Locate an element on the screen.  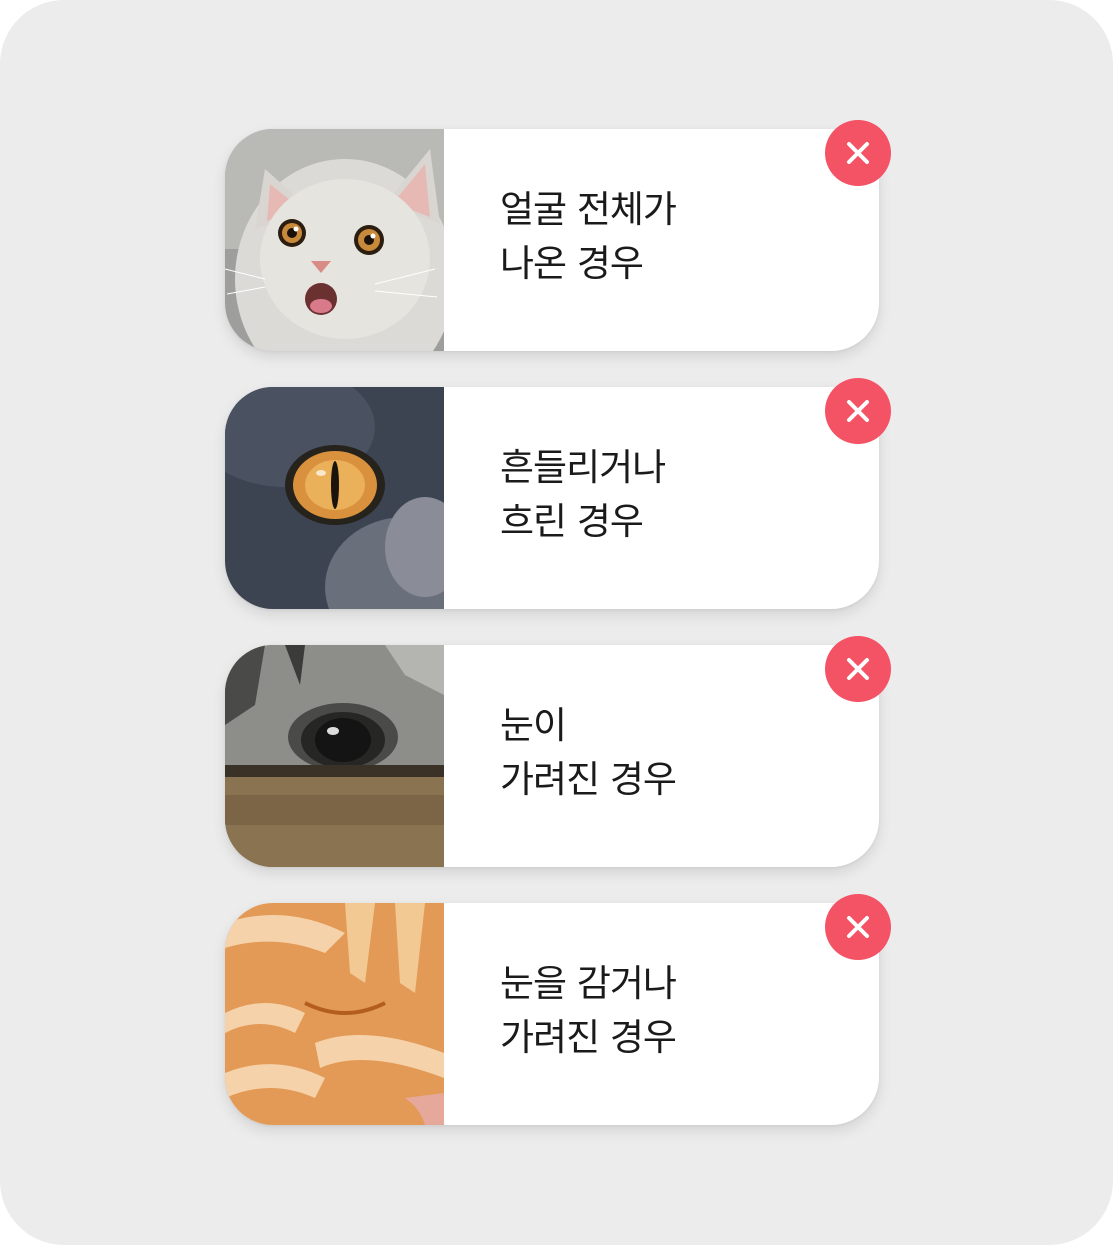
white-cat-image is located at coordinates (334, 240).